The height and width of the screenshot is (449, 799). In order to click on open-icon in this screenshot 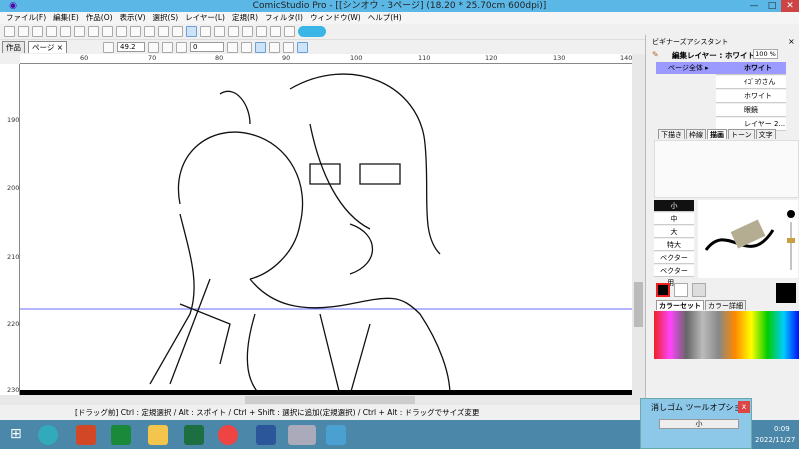, I will do `click(37, 31)`.